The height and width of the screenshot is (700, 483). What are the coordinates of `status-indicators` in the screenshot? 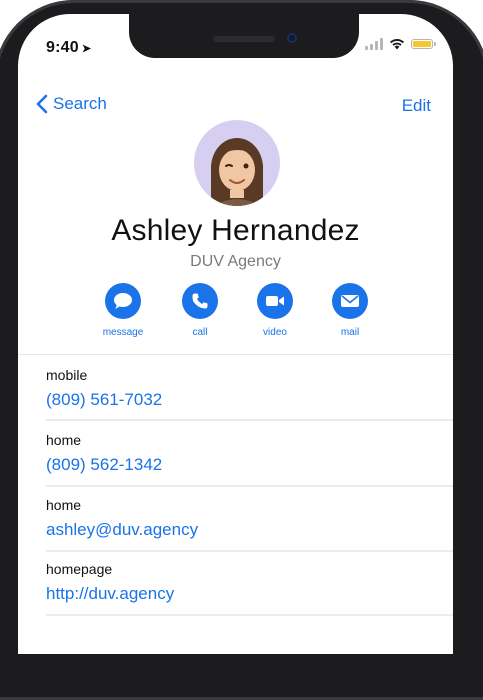 It's located at (400, 44).